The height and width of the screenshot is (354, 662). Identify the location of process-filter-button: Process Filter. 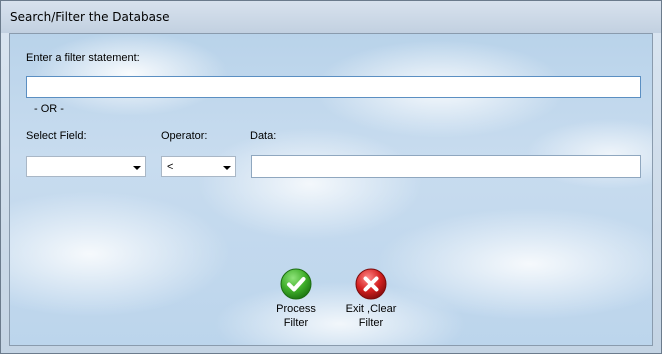
(296, 299).